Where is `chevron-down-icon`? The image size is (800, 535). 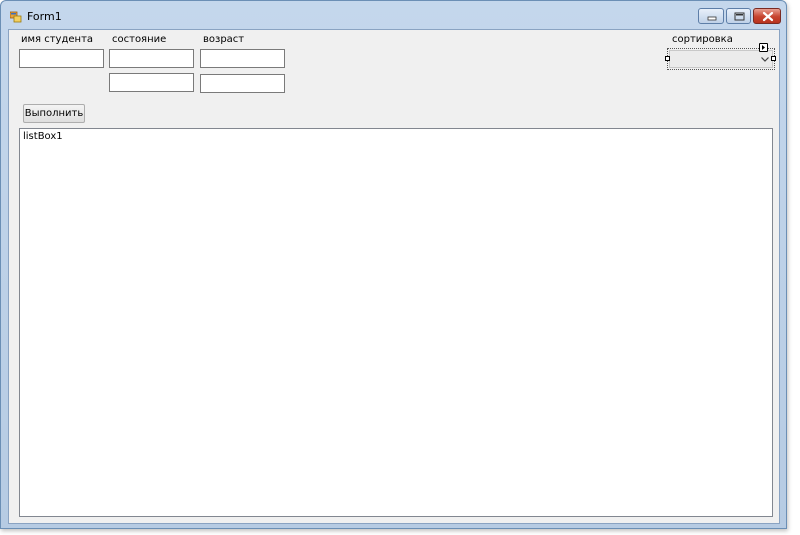 chevron-down-icon is located at coordinates (765, 59).